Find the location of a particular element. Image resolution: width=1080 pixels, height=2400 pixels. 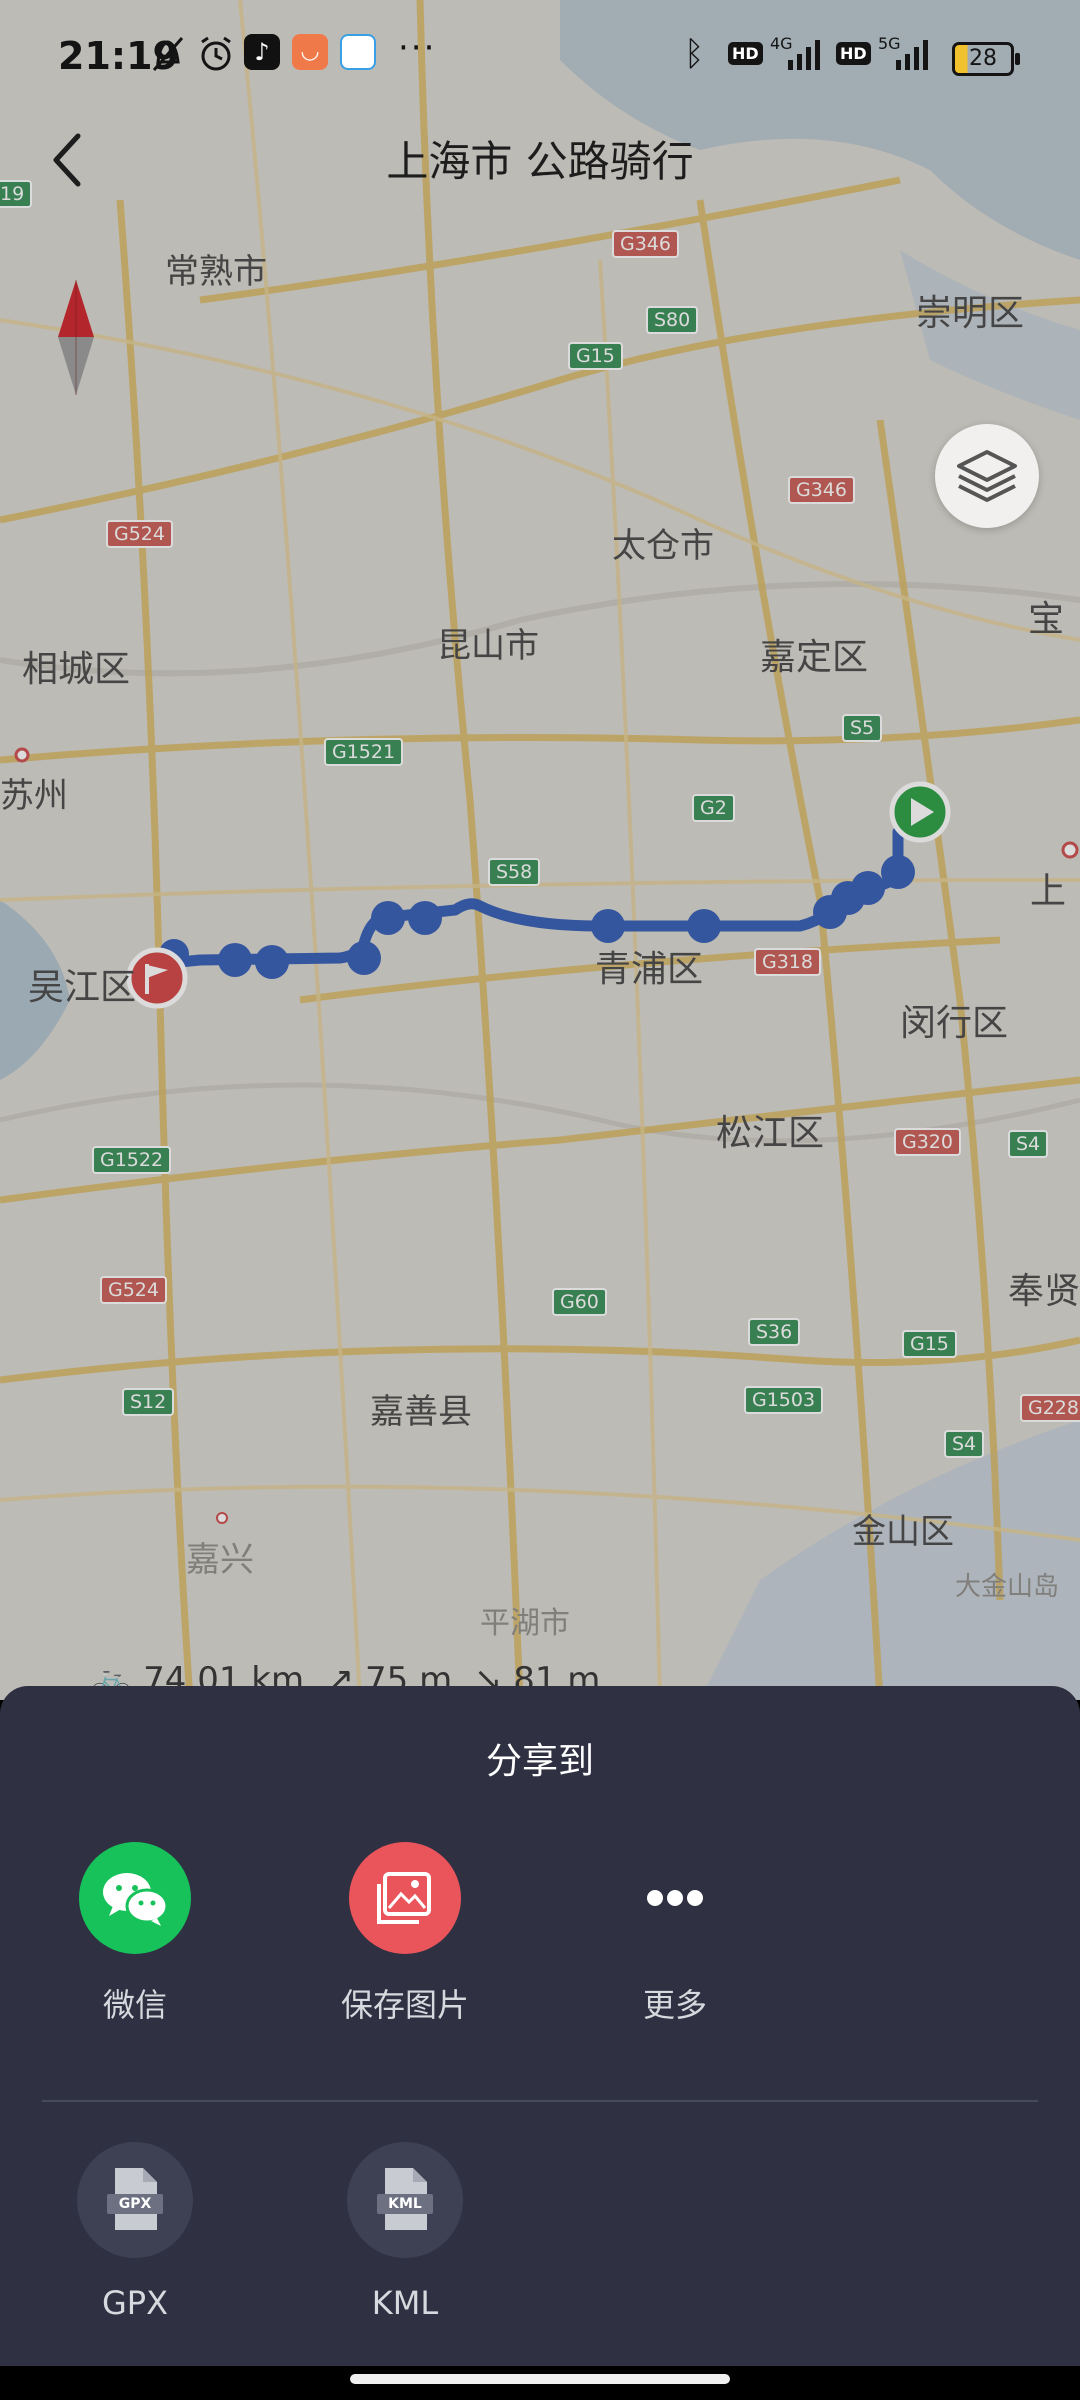

road-shield: G1521 is located at coordinates (364, 752).